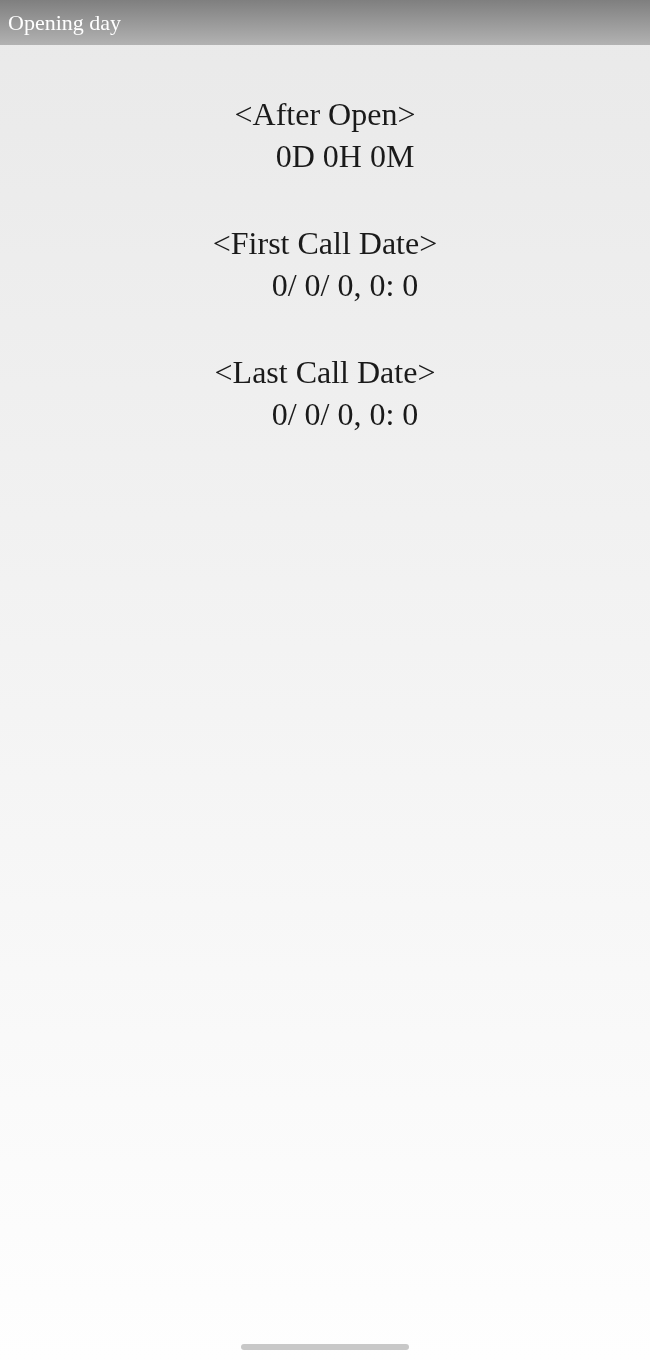  I want to click on section-heading: <First Call Date>, so click(325, 243).